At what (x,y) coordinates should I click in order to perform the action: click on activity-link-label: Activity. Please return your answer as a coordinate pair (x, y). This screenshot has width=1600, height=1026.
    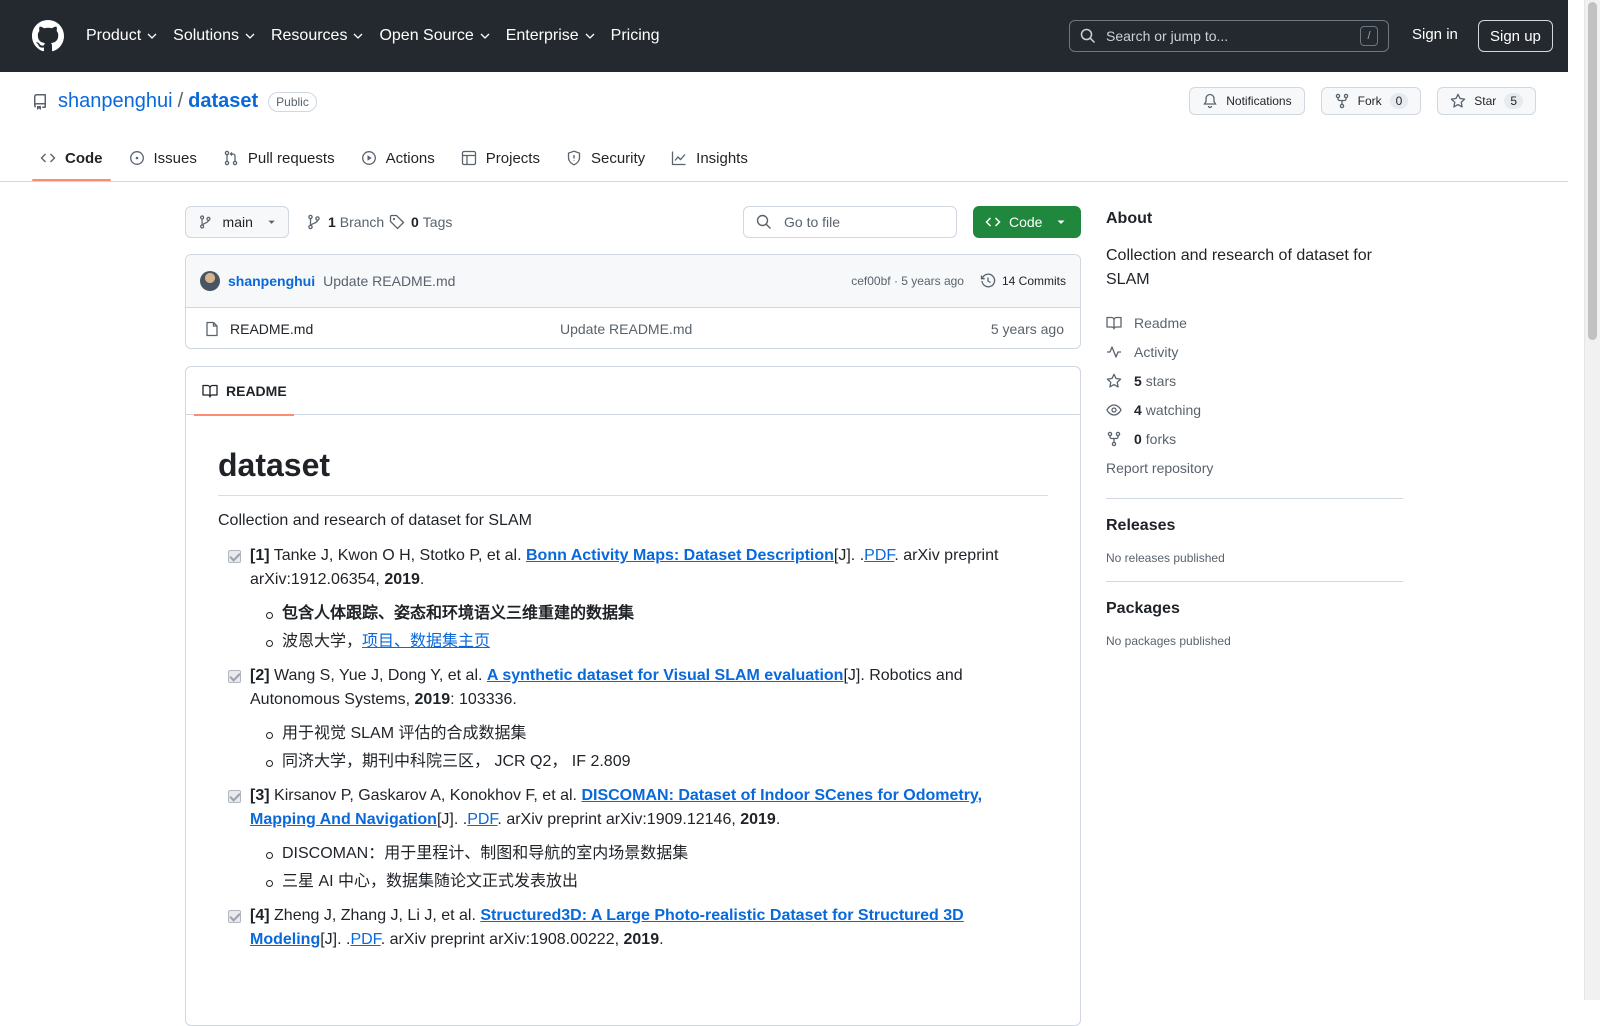
    Looking at the image, I should click on (1156, 351).